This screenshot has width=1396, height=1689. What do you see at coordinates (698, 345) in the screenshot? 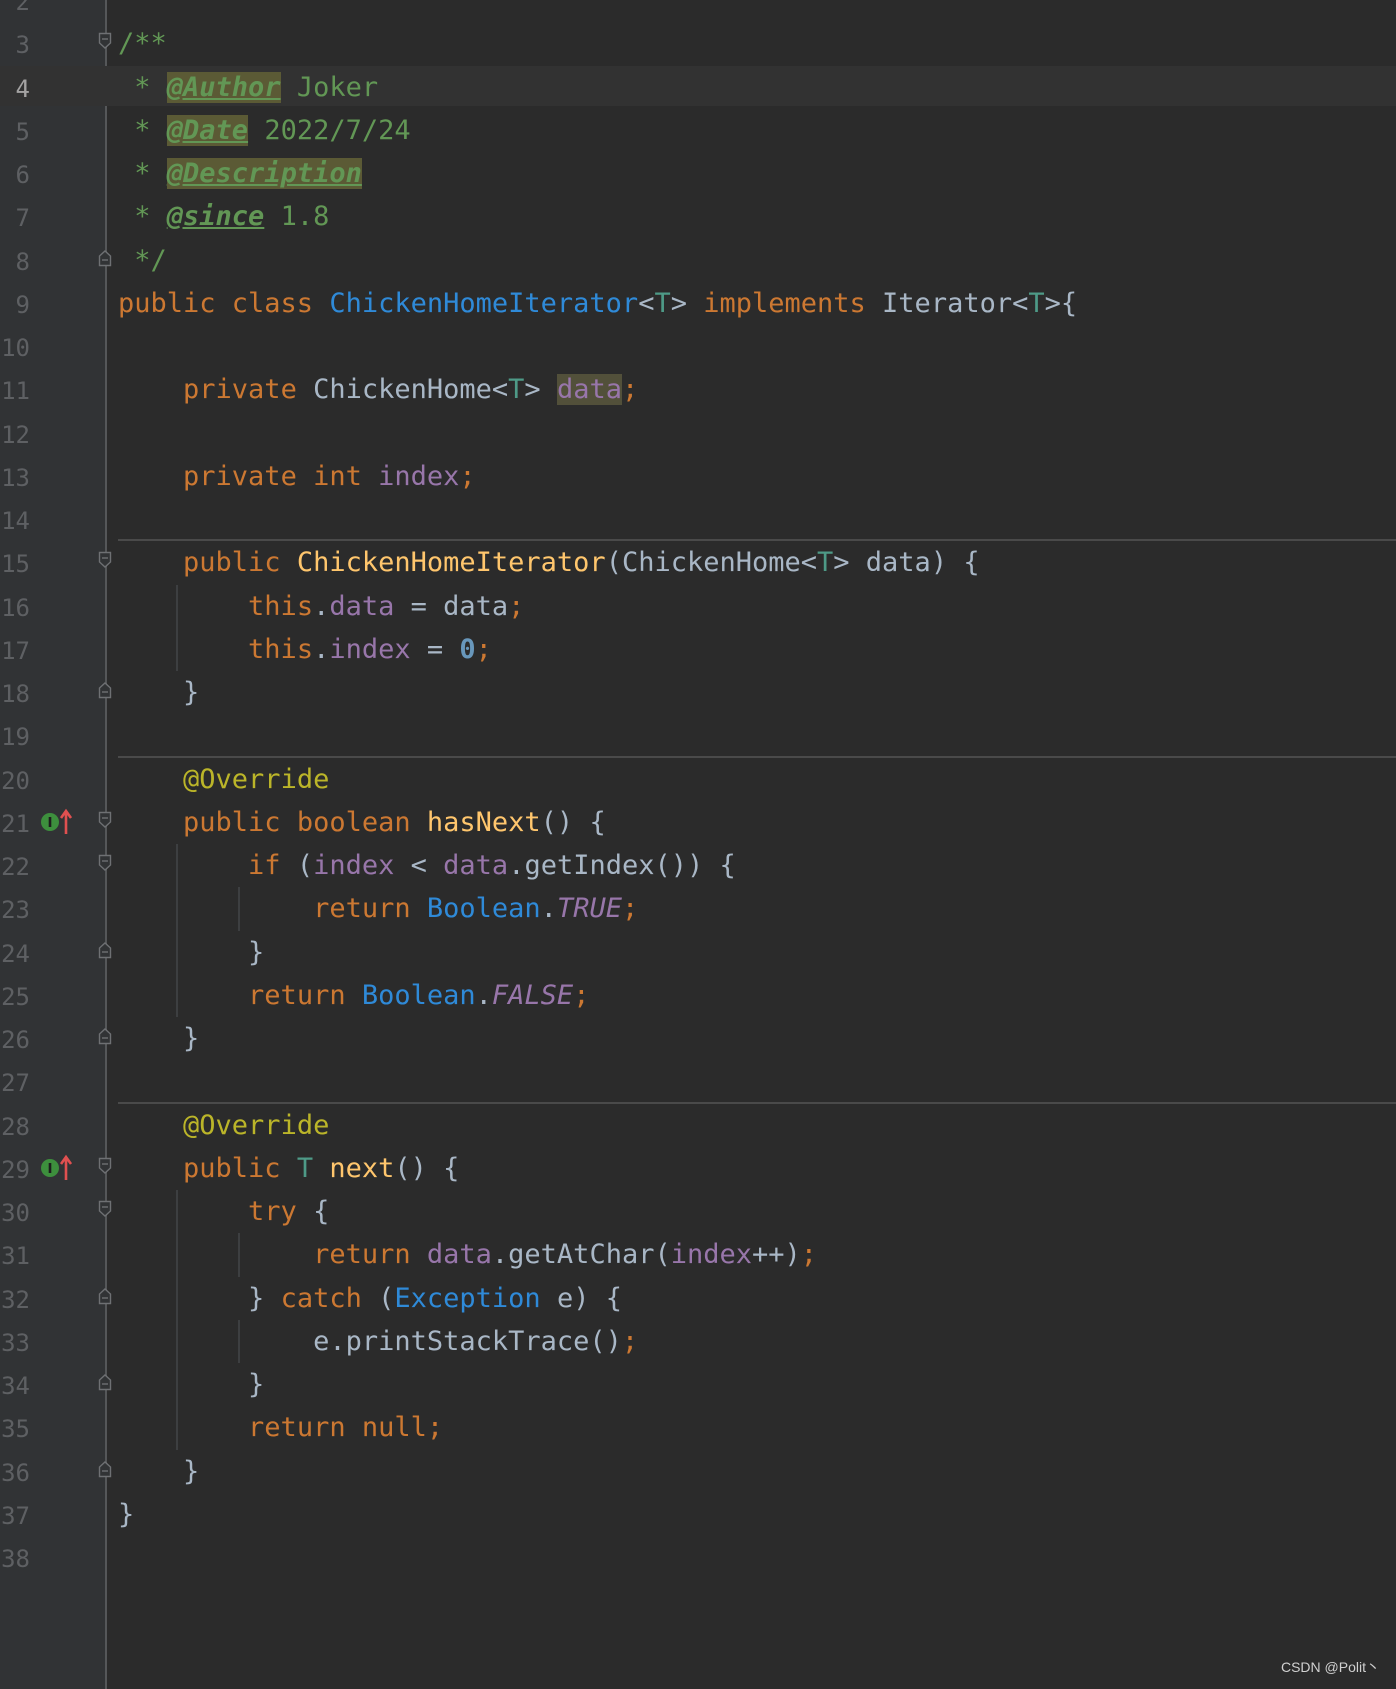
I see `code-line: 10` at bounding box center [698, 345].